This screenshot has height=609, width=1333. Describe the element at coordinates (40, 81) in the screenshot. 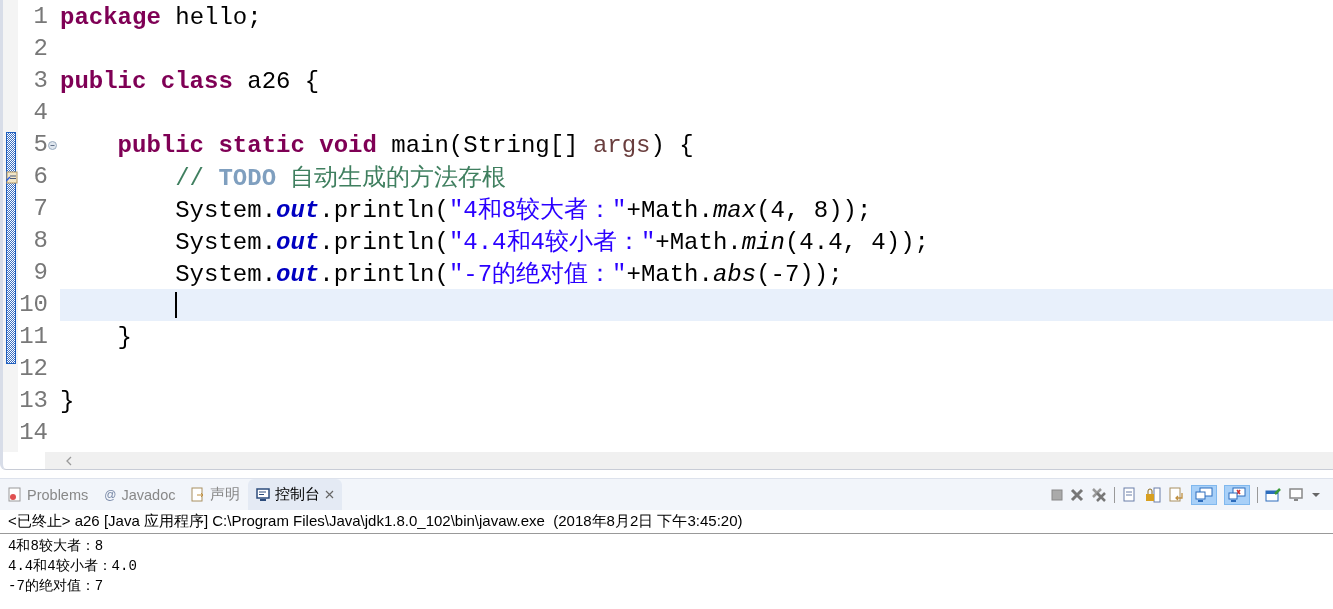

I see `line-number: 3` at that location.